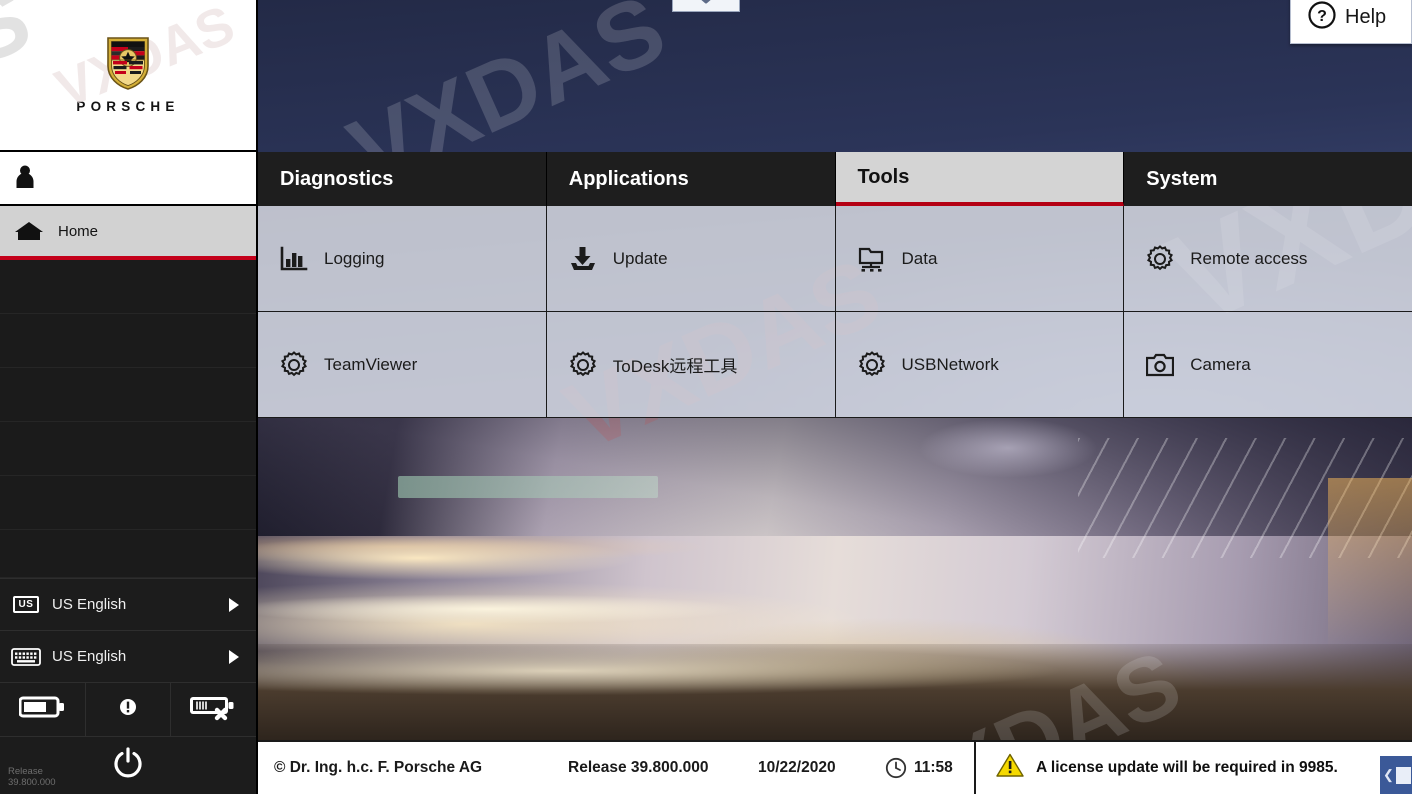 This screenshot has height=794, width=1412. I want to click on battery-disconnected-cell, so click(213, 709).